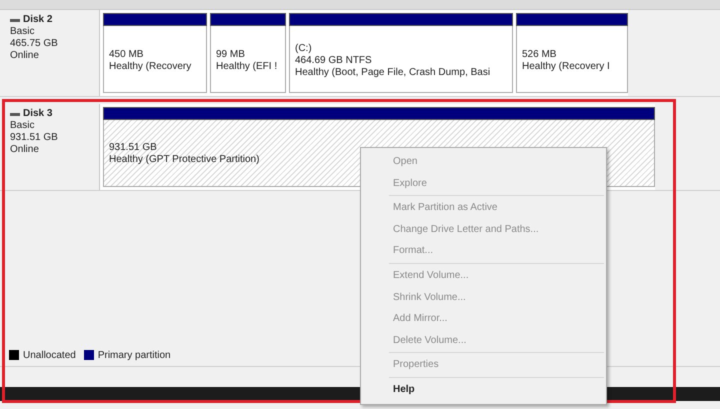 The image size is (720, 409). What do you see at coordinates (150, 67) in the screenshot?
I see `partition-text: Healthy (Recovery` at bounding box center [150, 67].